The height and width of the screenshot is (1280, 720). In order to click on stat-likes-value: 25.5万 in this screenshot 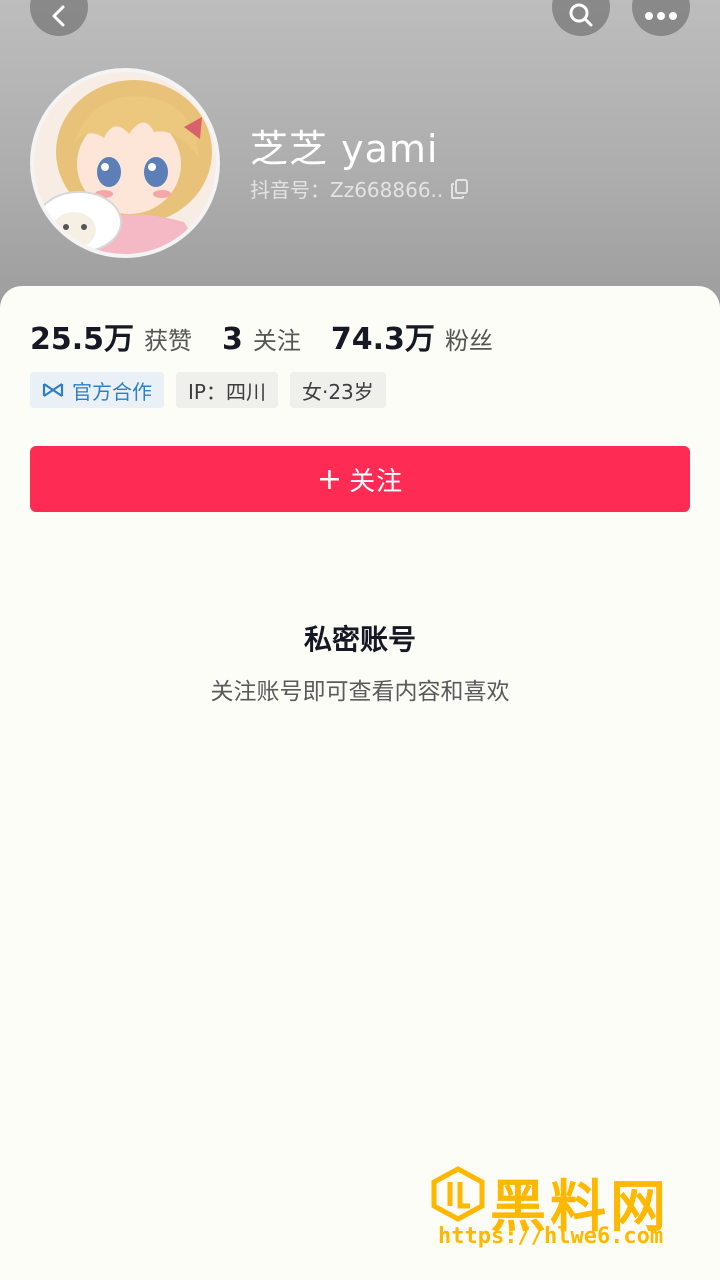, I will do `click(82, 339)`.